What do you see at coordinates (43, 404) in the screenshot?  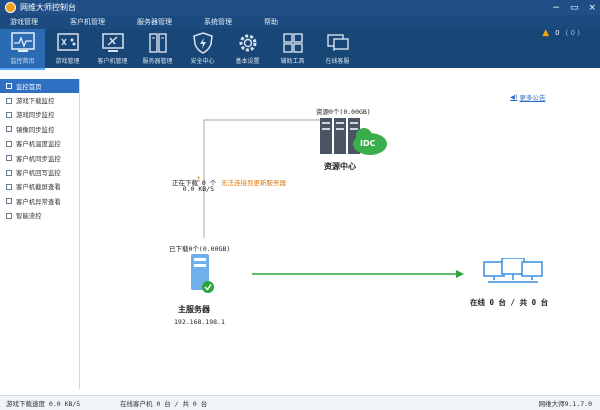 I see `status-download-speed: 游戏下载速度 0.0 KB/S` at bounding box center [43, 404].